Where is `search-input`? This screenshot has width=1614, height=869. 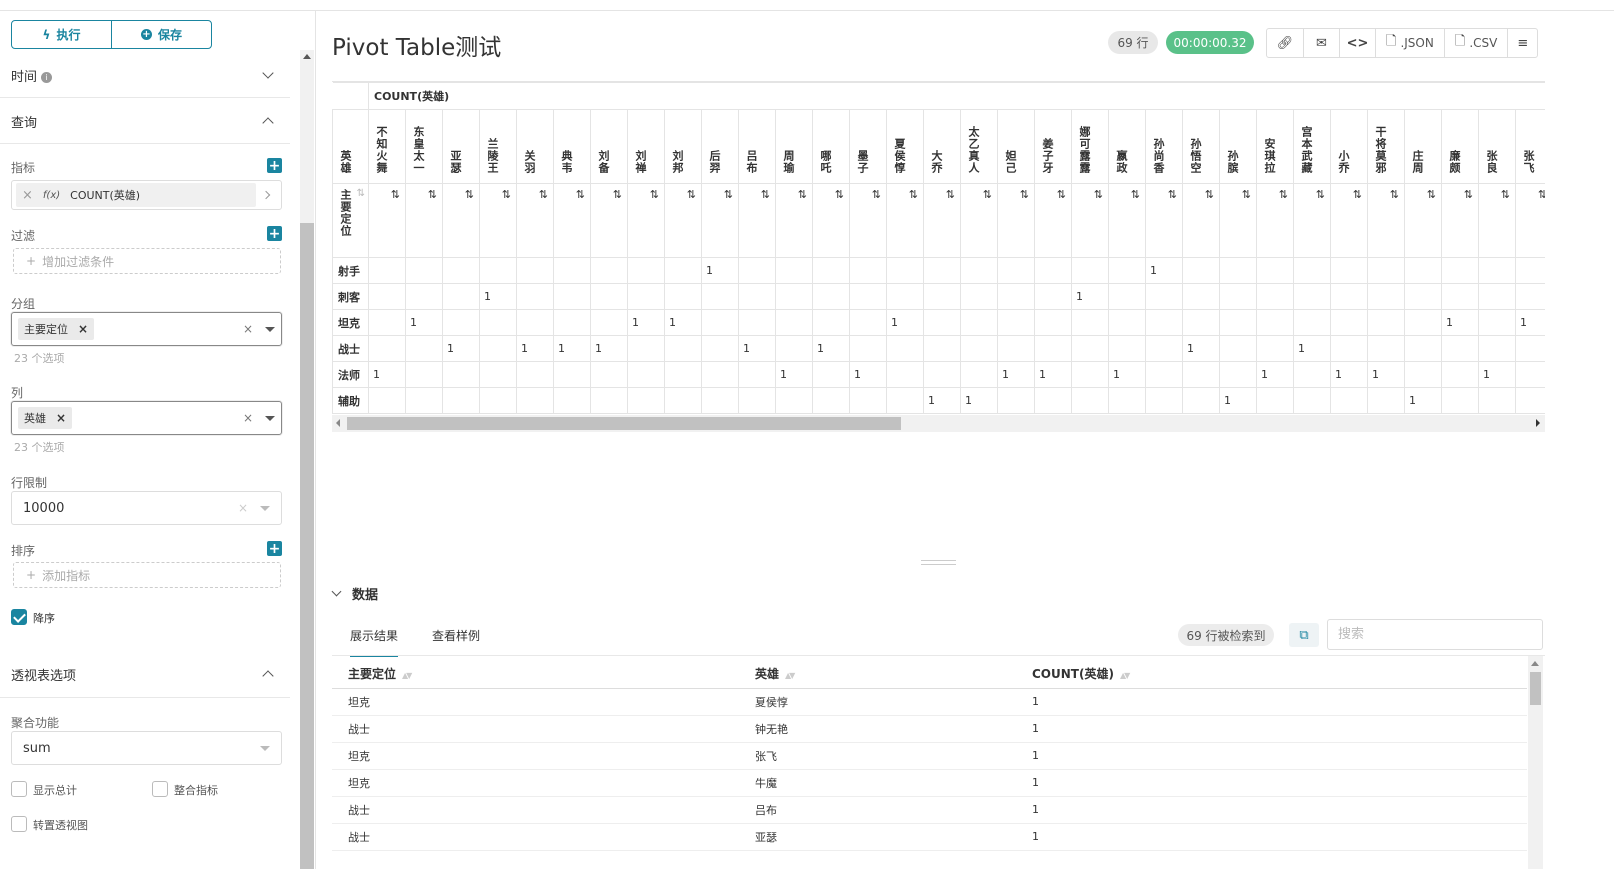 search-input is located at coordinates (1435, 634).